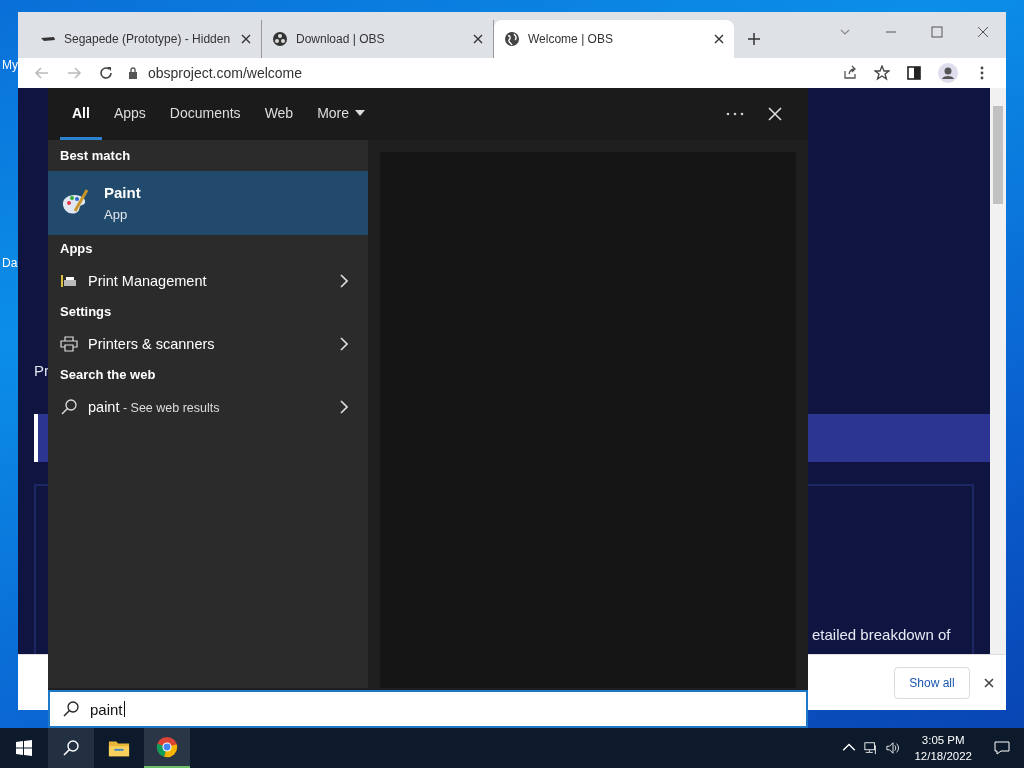  What do you see at coordinates (735, 114) in the screenshot?
I see `more-options-icon` at bounding box center [735, 114].